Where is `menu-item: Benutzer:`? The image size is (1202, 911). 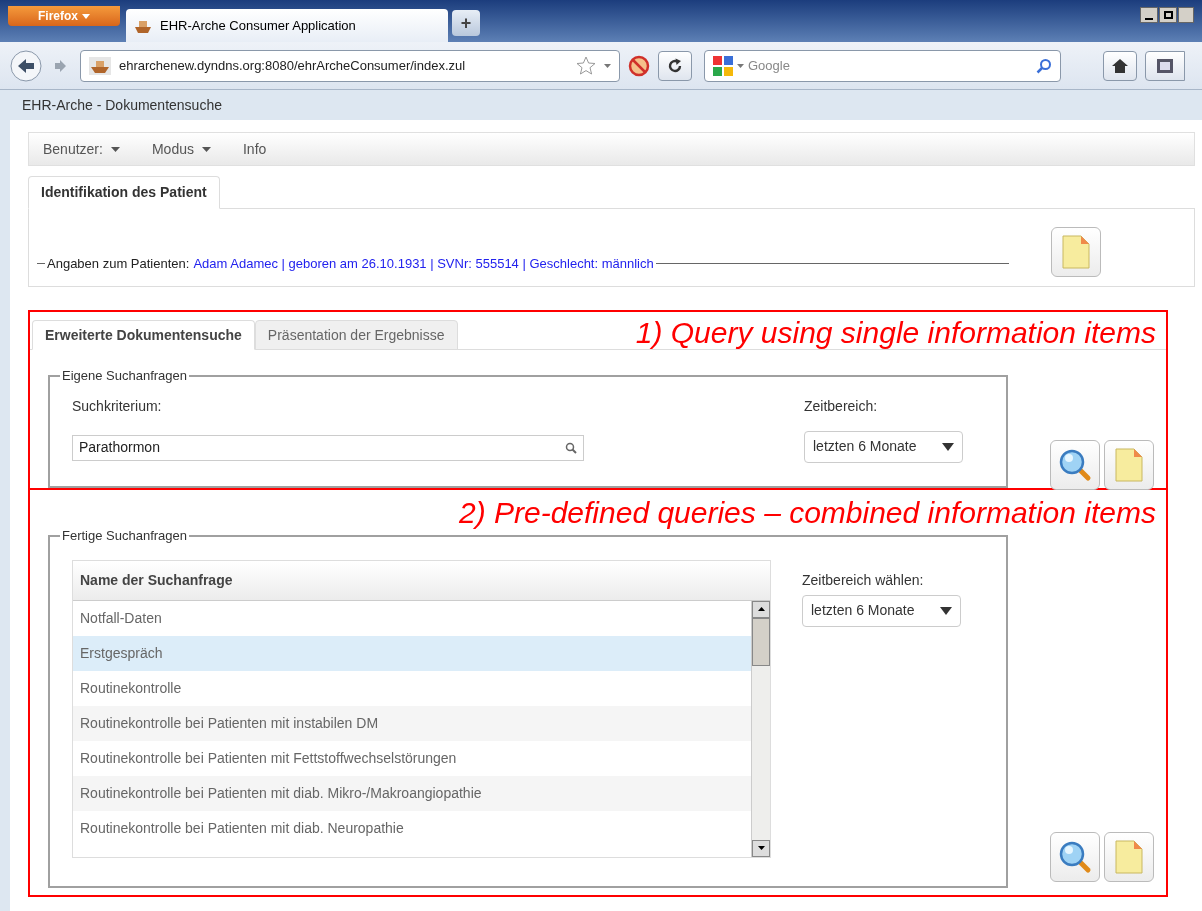 menu-item: Benutzer: is located at coordinates (81, 149).